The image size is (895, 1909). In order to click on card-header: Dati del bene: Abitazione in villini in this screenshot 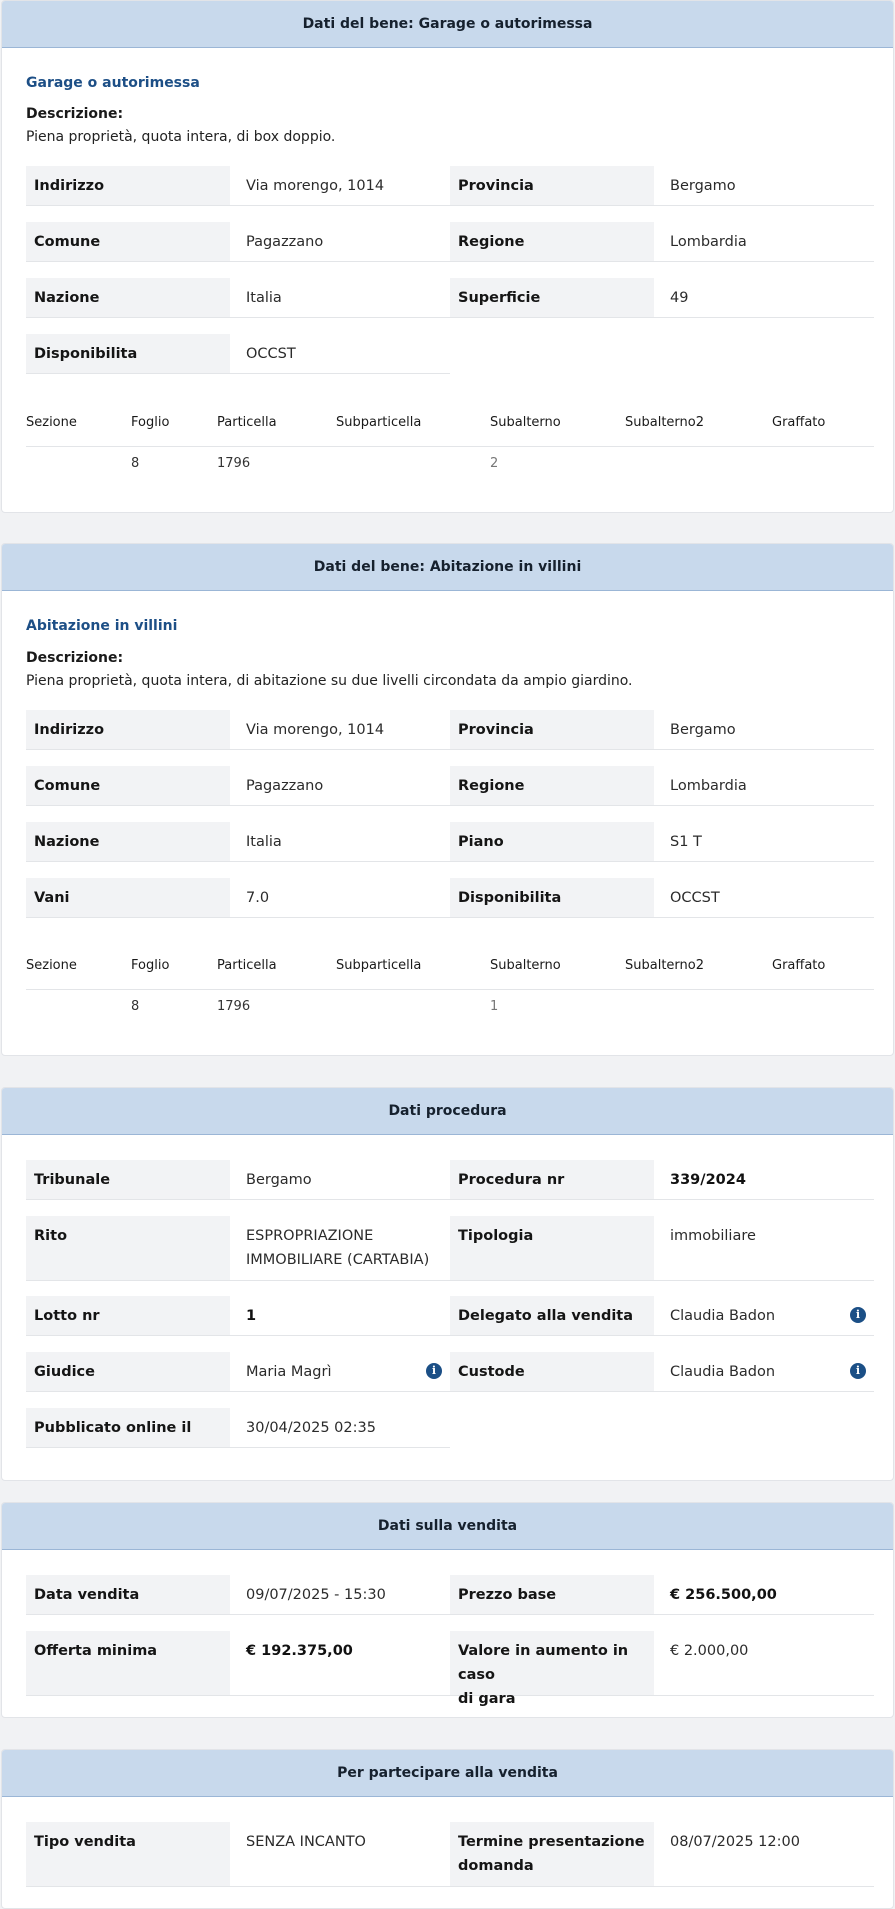, I will do `click(447, 567)`.